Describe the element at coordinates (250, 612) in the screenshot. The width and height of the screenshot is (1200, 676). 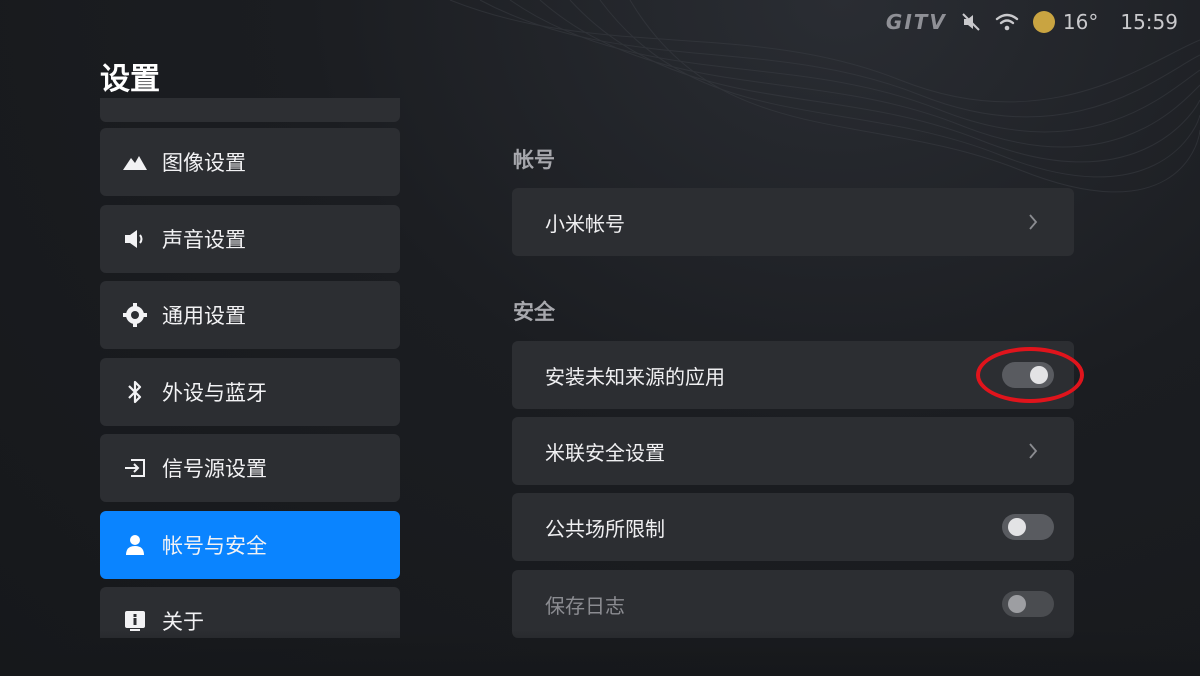
I see `menu-item-about: 关于` at that location.